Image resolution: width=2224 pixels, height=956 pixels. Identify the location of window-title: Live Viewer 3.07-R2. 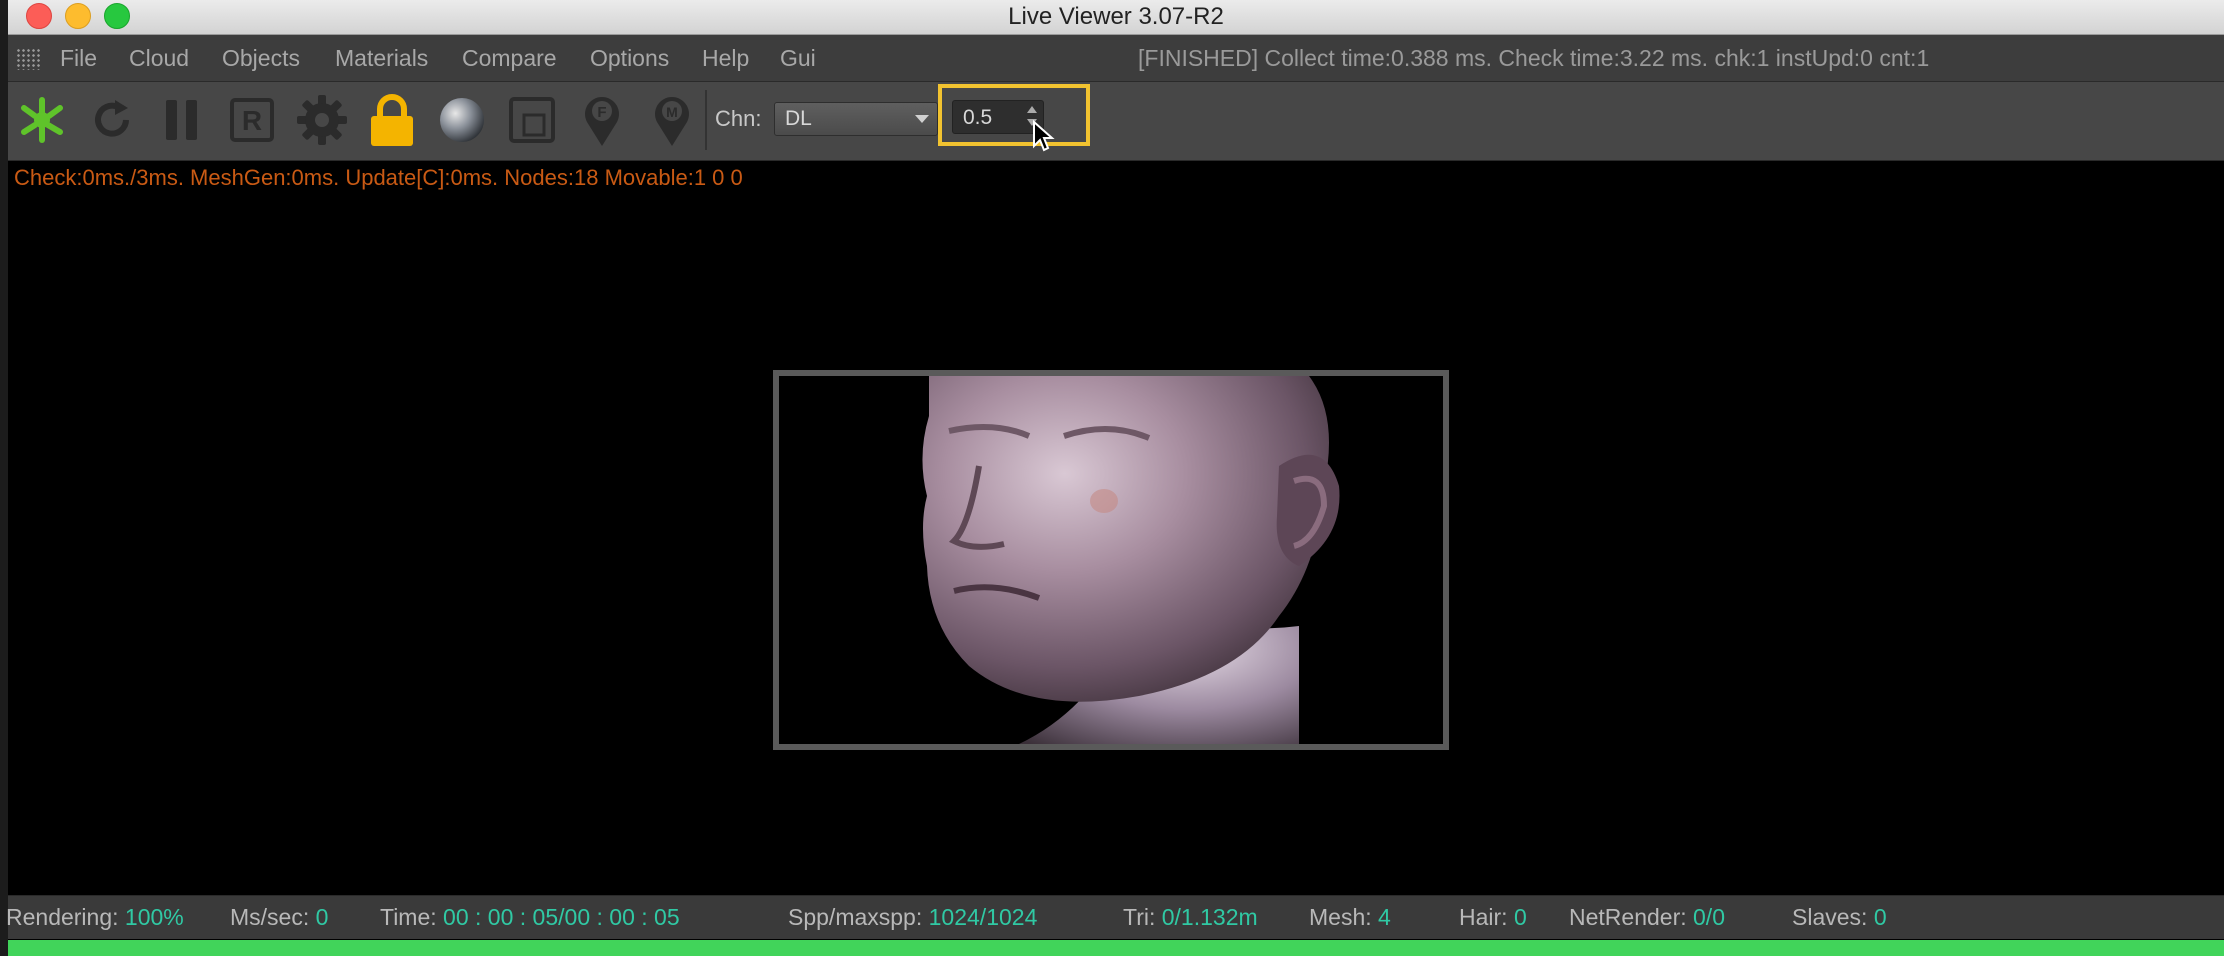
(1116, 16).